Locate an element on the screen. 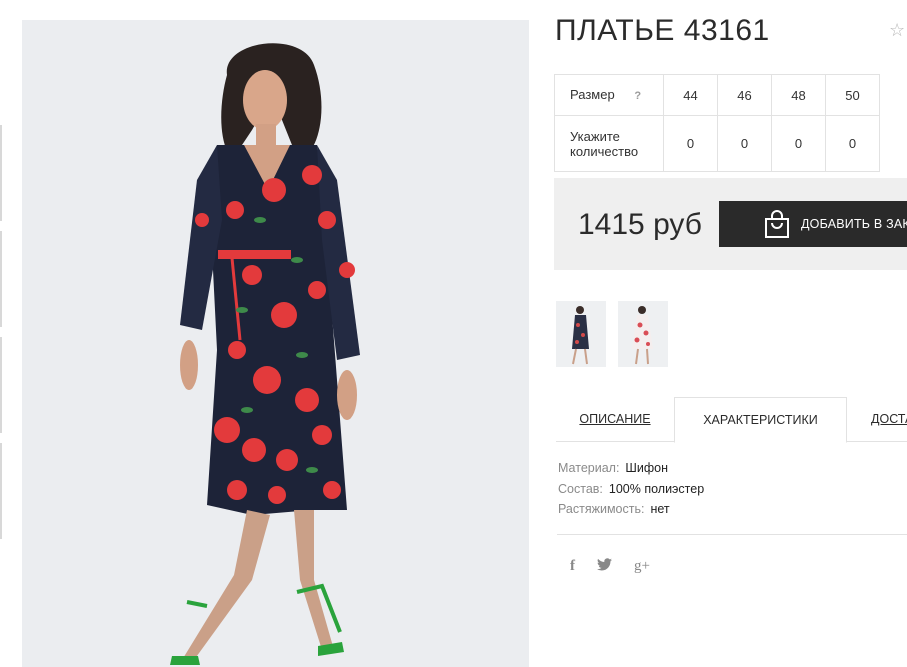  quantity-input-46: 0 is located at coordinates (744, 143).